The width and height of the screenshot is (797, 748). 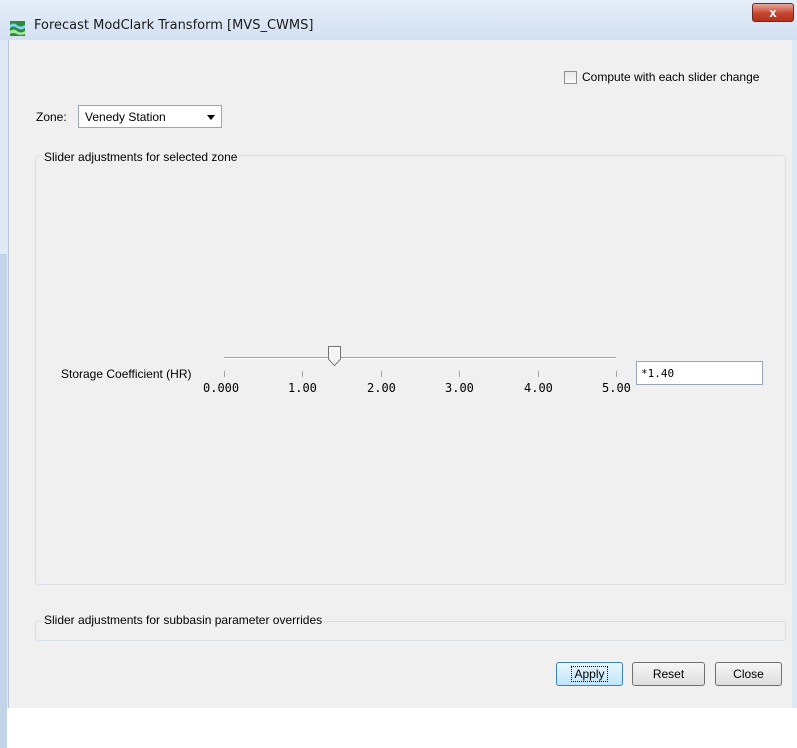 I want to click on close-button-label: Close, so click(x=748, y=674).